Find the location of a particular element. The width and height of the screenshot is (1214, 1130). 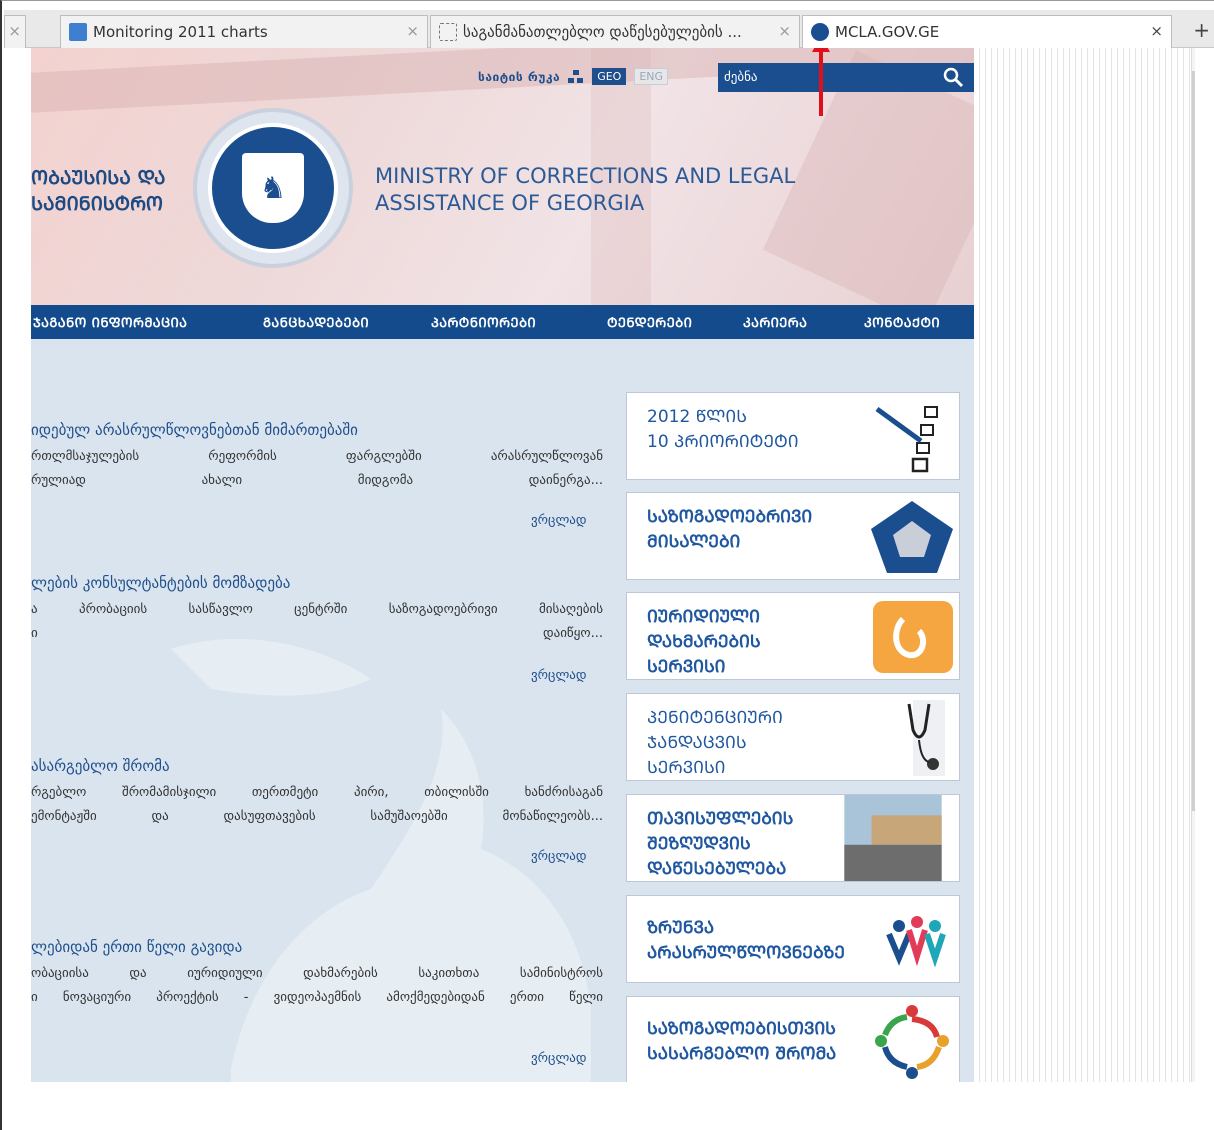

banner-title: ᲘᲣᲠᲘᲓᲘᲣᲚᲘ ᲓᲐᲮᲛᲐᲠᲔᲑᲘᲡ ᲡᲔᲠᲕᲘᲡᲘ is located at coordinates (704, 642).